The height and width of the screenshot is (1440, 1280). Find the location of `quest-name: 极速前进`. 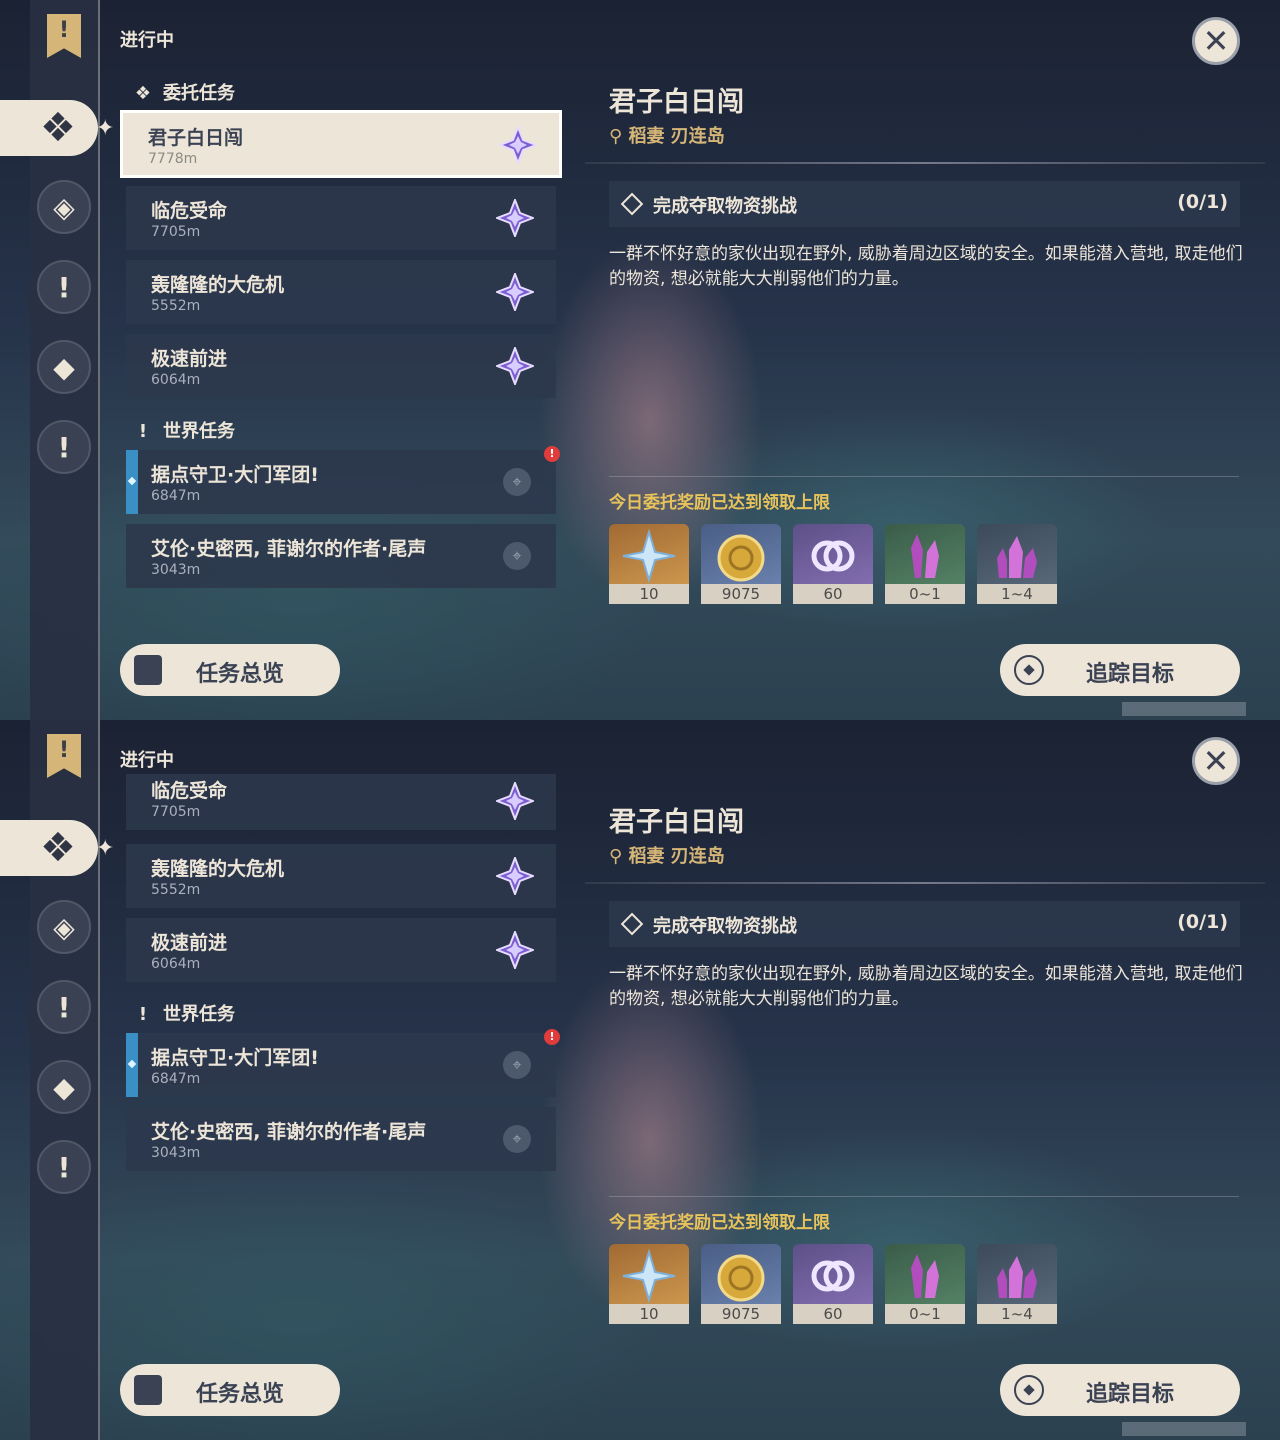

quest-name: 极速前进 is located at coordinates (189, 943).